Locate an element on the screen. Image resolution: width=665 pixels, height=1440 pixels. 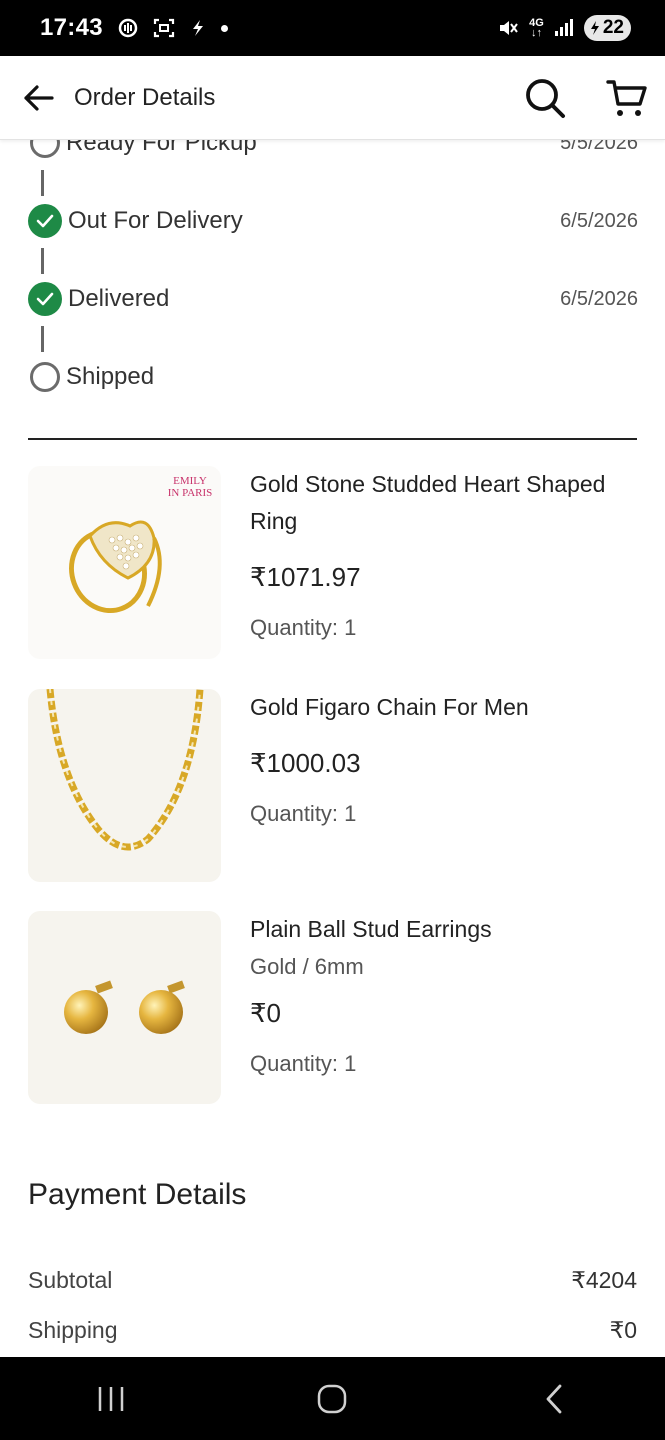
search-button is located at coordinates (545, 98).